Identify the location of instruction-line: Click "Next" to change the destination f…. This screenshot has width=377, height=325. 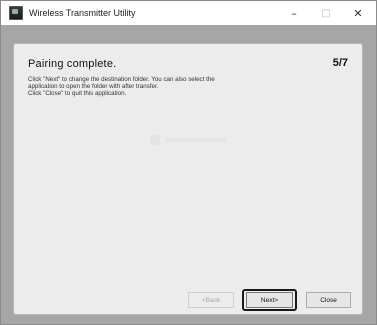
(121, 79).